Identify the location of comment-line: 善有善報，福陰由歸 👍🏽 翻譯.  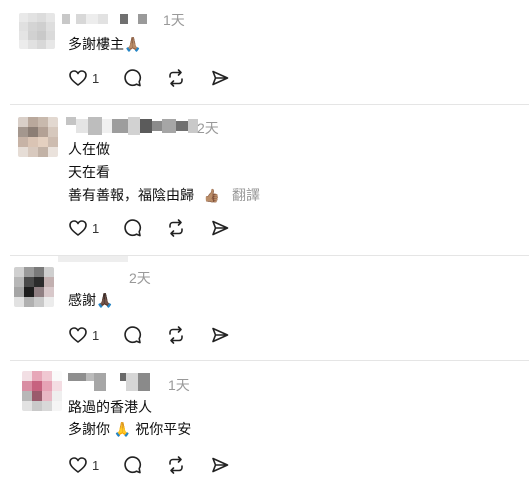
(164, 195).